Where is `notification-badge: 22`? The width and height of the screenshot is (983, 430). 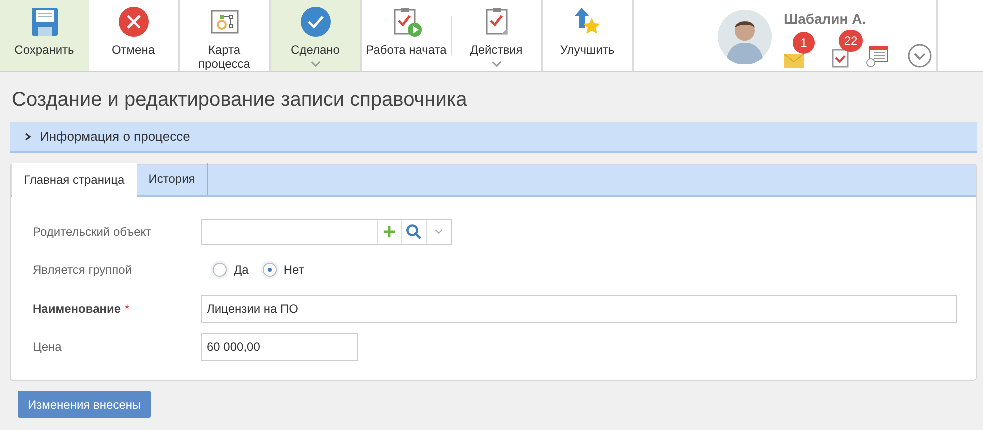 notification-badge: 22 is located at coordinates (851, 41).